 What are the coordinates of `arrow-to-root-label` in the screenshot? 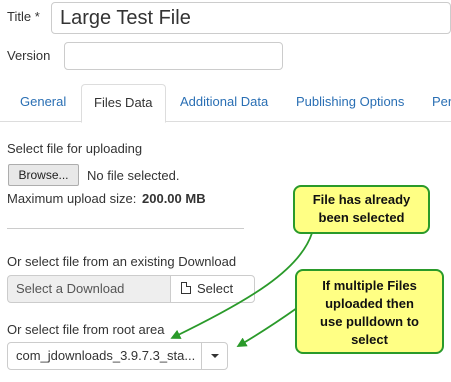 It's located at (241, 285).